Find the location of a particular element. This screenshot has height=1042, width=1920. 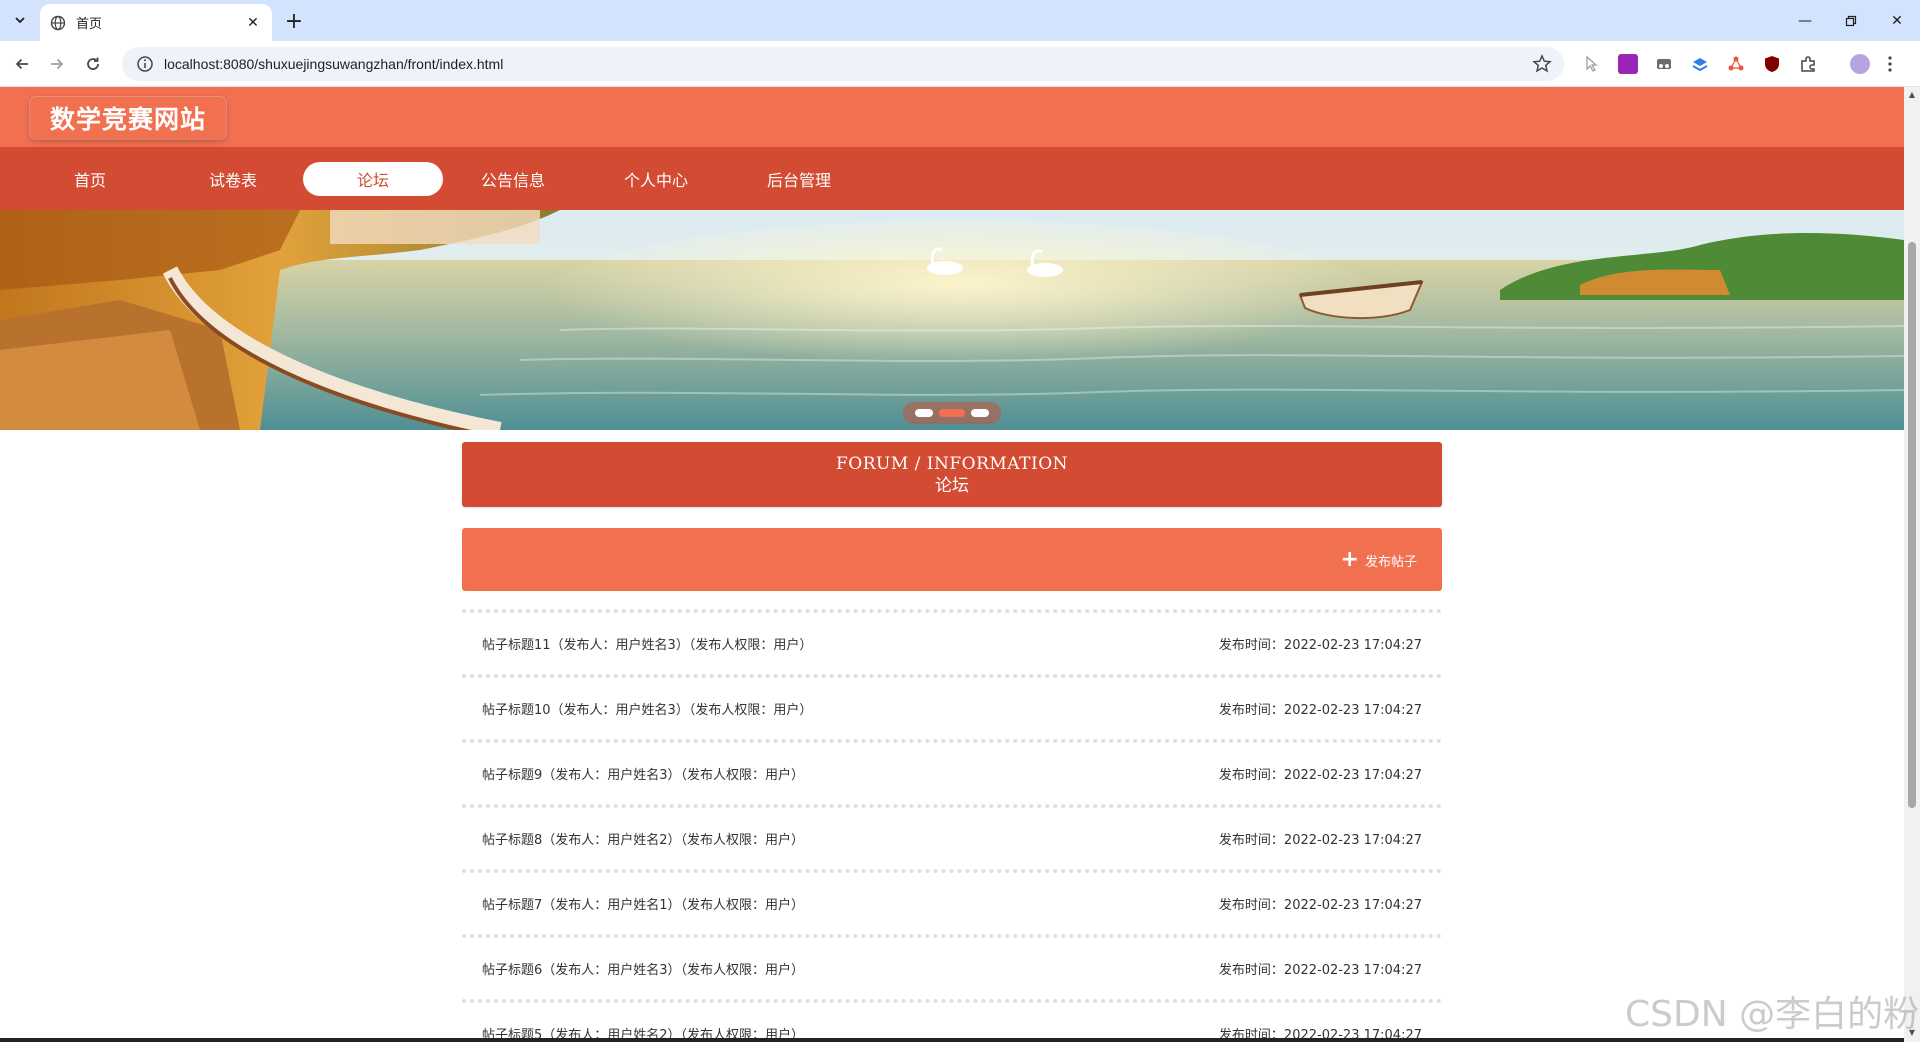

publish-post-button: + 发布帖子 is located at coordinates (1378, 559).